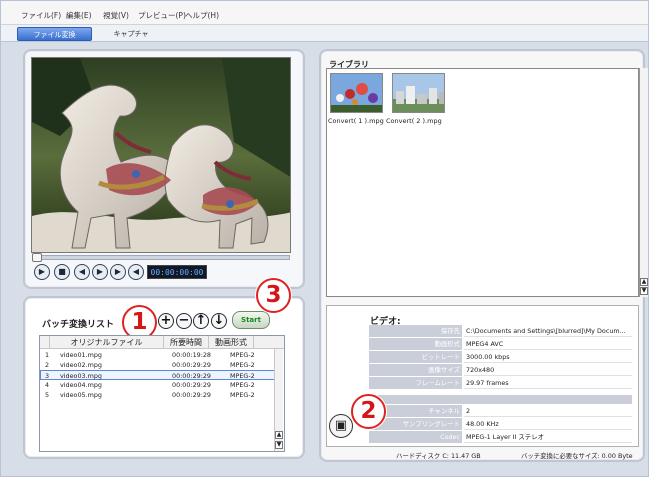  I want to click on batch-row: 2 video02.mpg 00:00:29:29 MPEG-2, so click(158, 365).